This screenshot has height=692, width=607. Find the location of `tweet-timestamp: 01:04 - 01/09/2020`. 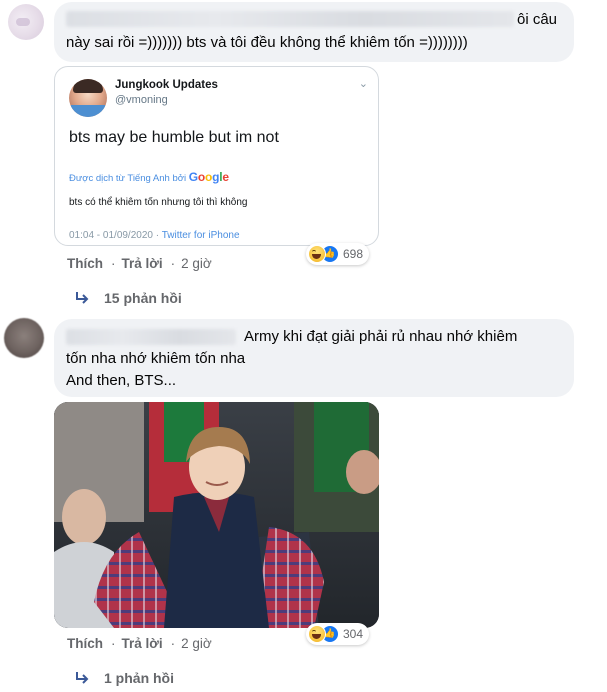

tweet-timestamp: 01:04 - 01/09/2020 is located at coordinates (111, 235).